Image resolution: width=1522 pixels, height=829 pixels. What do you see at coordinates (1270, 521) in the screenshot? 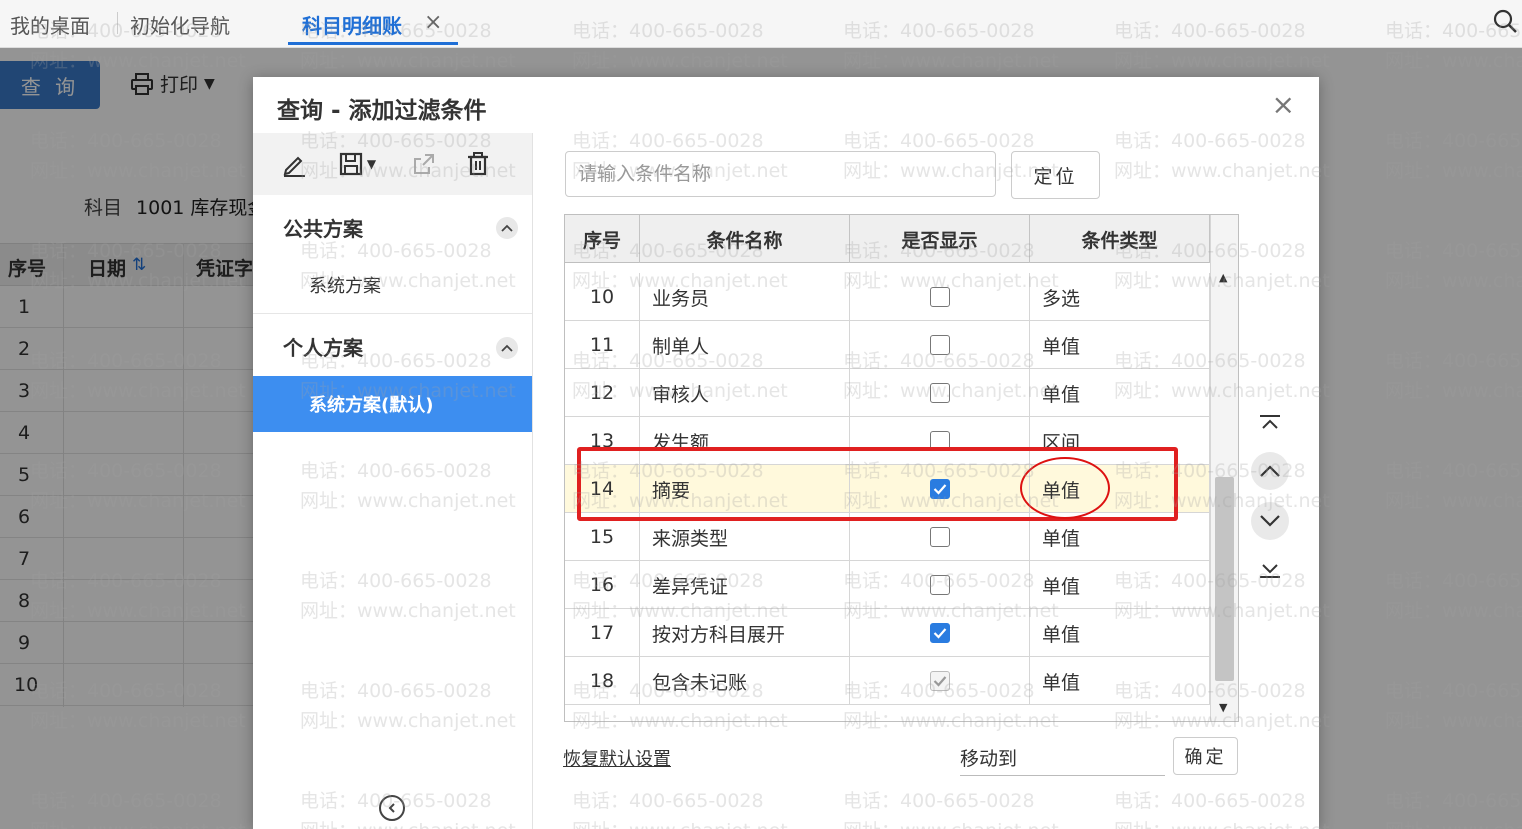
I see `move-down-icon` at bounding box center [1270, 521].